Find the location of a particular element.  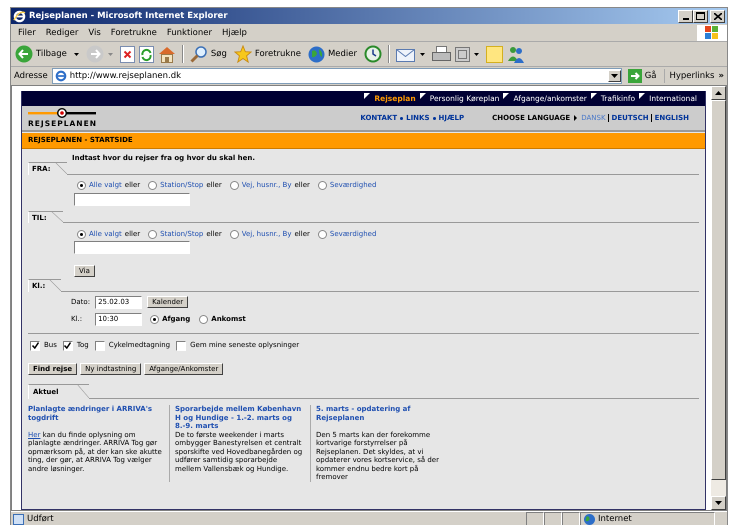

search-icon is located at coordinates (199, 54).